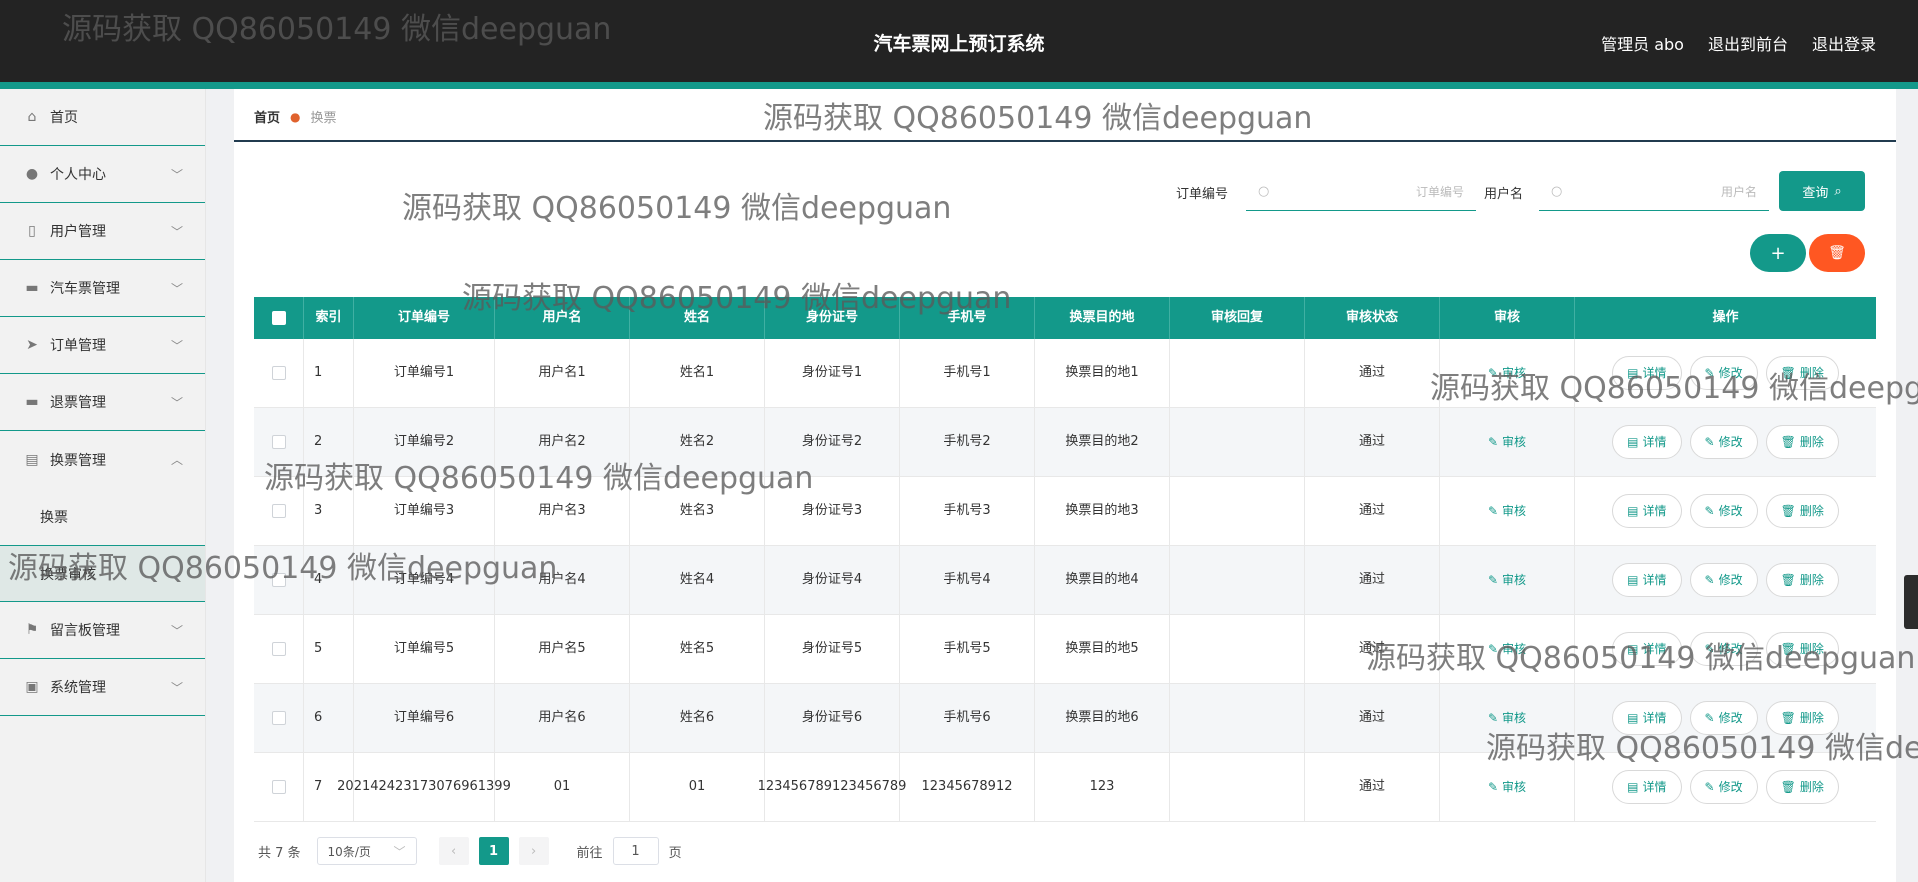 This screenshot has width=1918, height=882. I want to click on cell-dest: 换票目的地5, so click(1102, 649).